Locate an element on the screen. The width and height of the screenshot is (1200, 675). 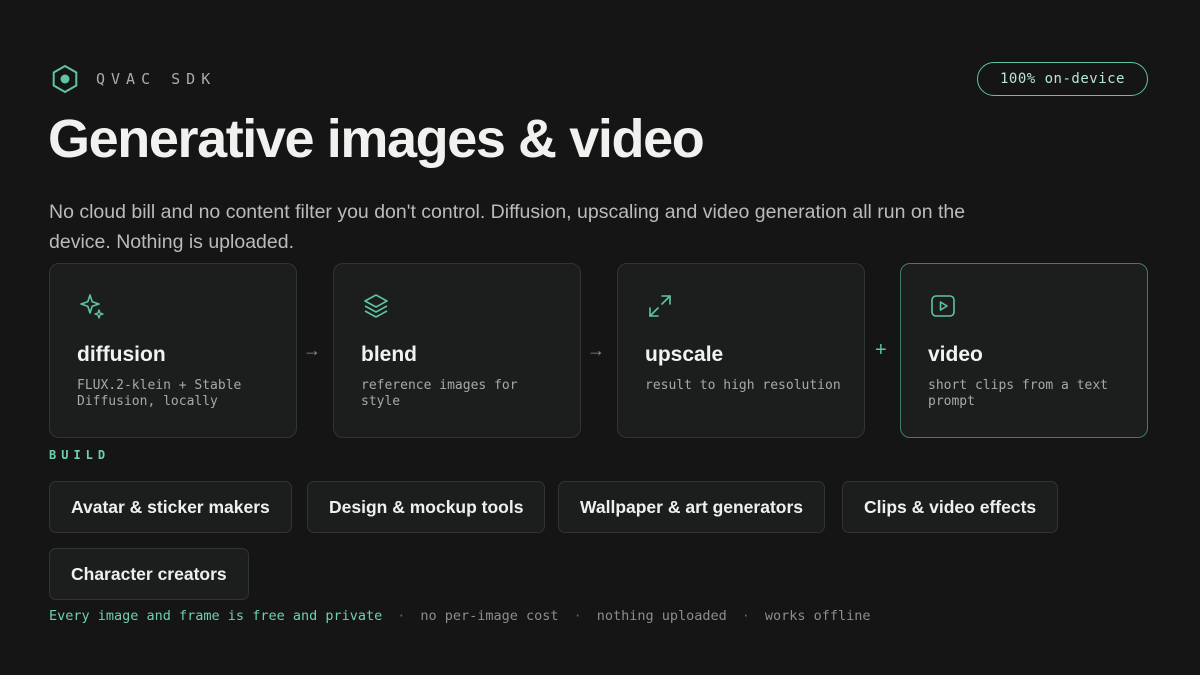
chip-design-mockup-tools: Design & mockup tools is located at coordinates (426, 507).